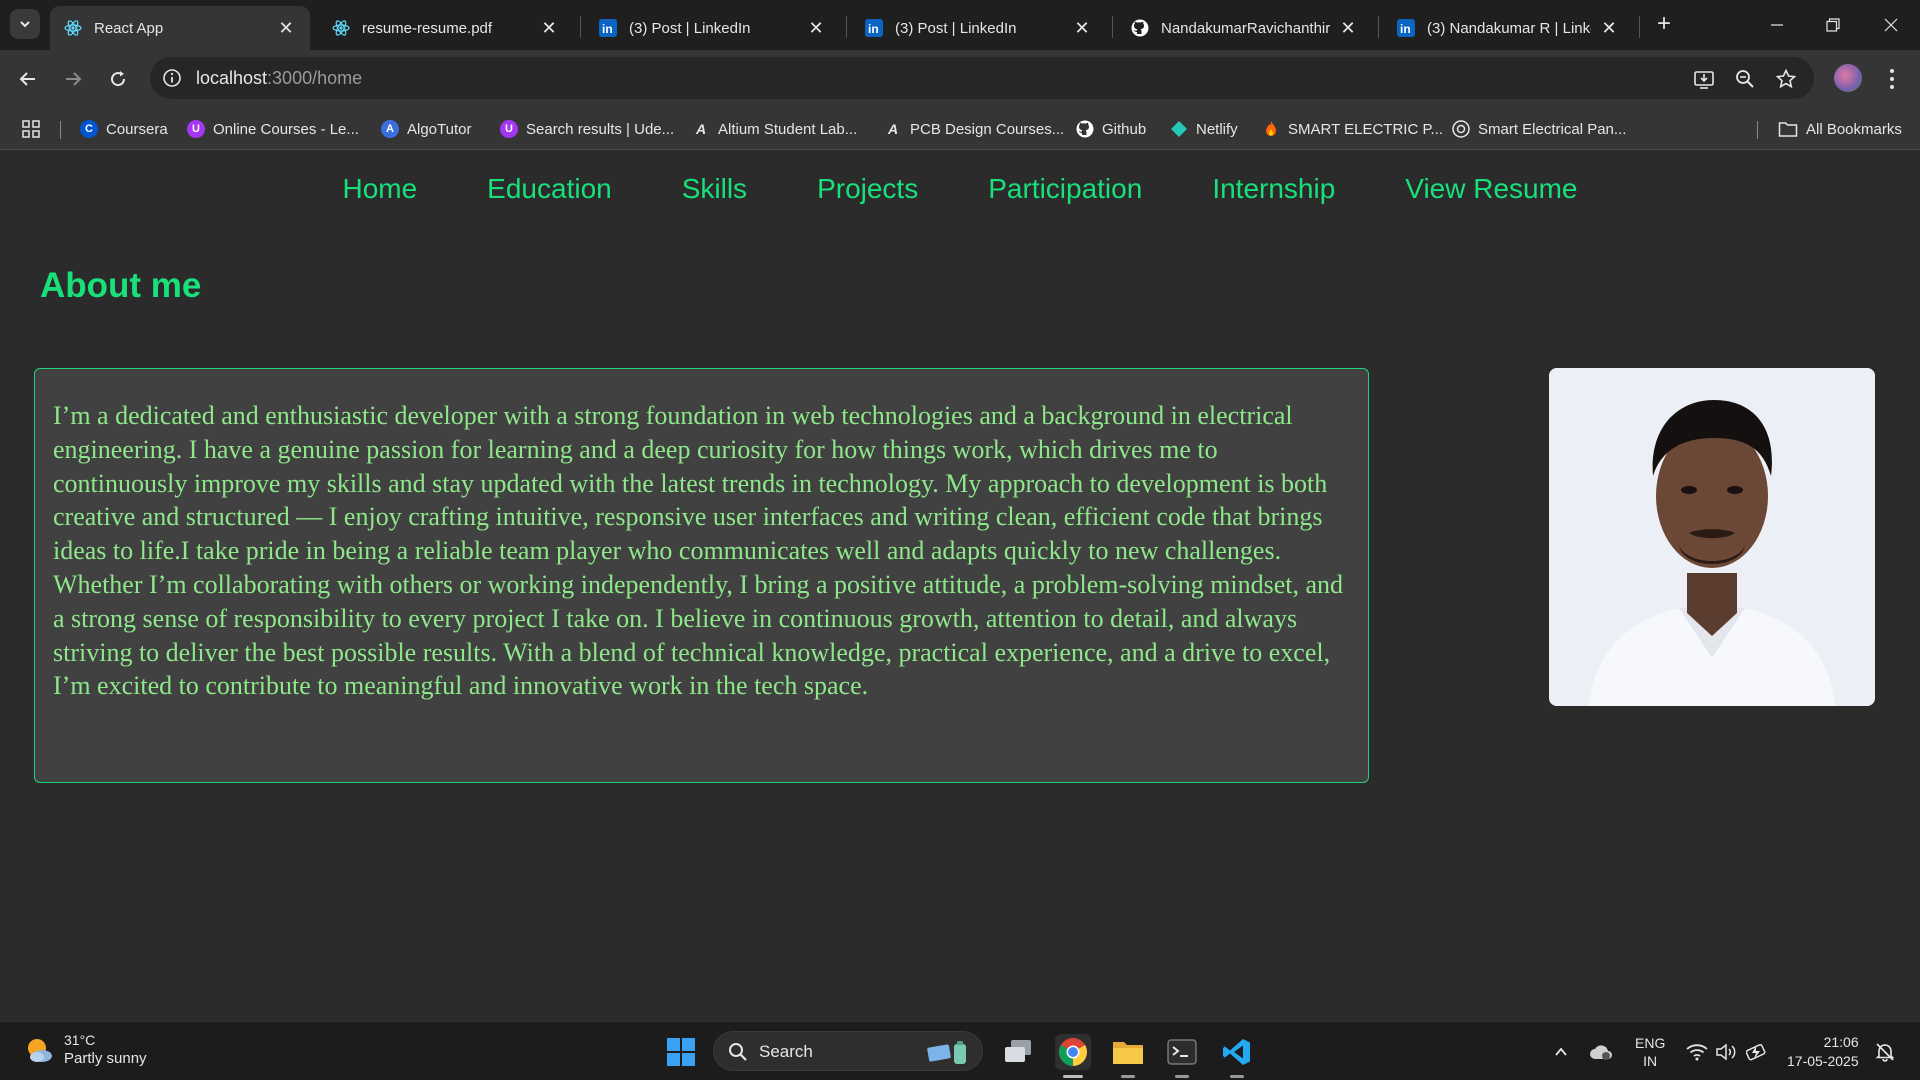 This screenshot has height=1080, width=1920. I want to click on minimize-icon, so click(1777, 25).